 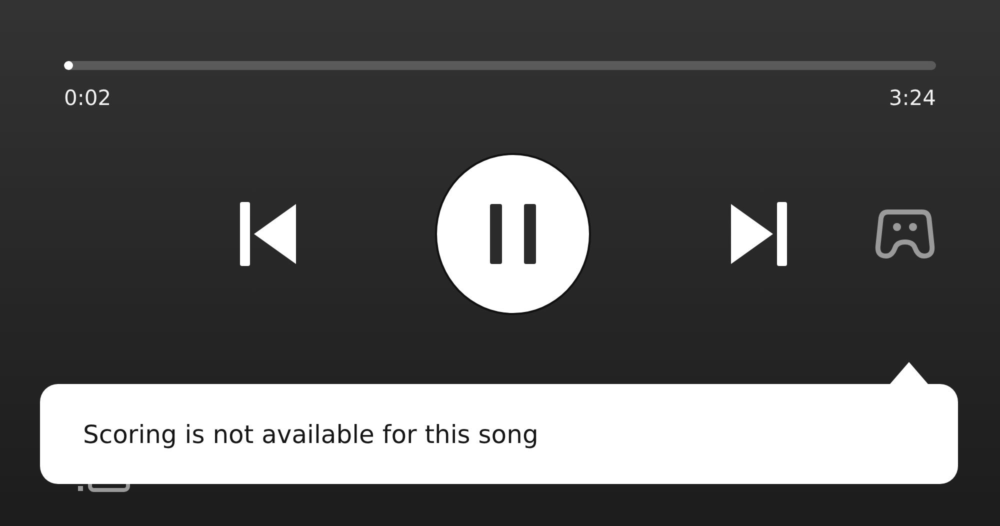 I want to click on elapsed-time: 0:02, so click(x=88, y=98).